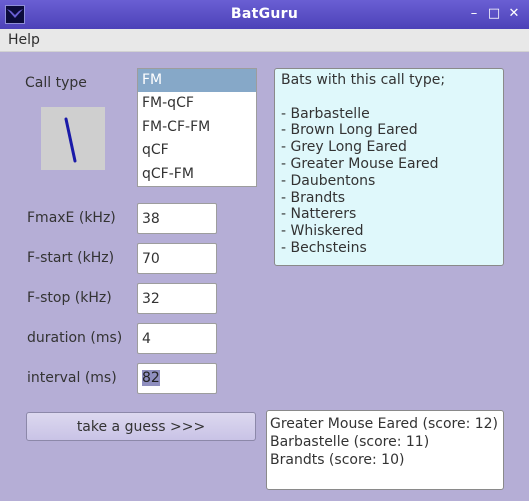 The image size is (529, 501). I want to click on interval-input: 82, so click(177, 378).